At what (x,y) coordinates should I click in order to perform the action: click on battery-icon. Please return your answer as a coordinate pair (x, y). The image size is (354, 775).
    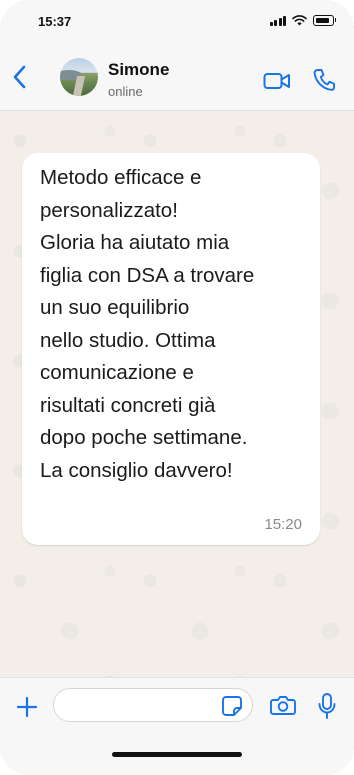
    Looking at the image, I should click on (324, 20).